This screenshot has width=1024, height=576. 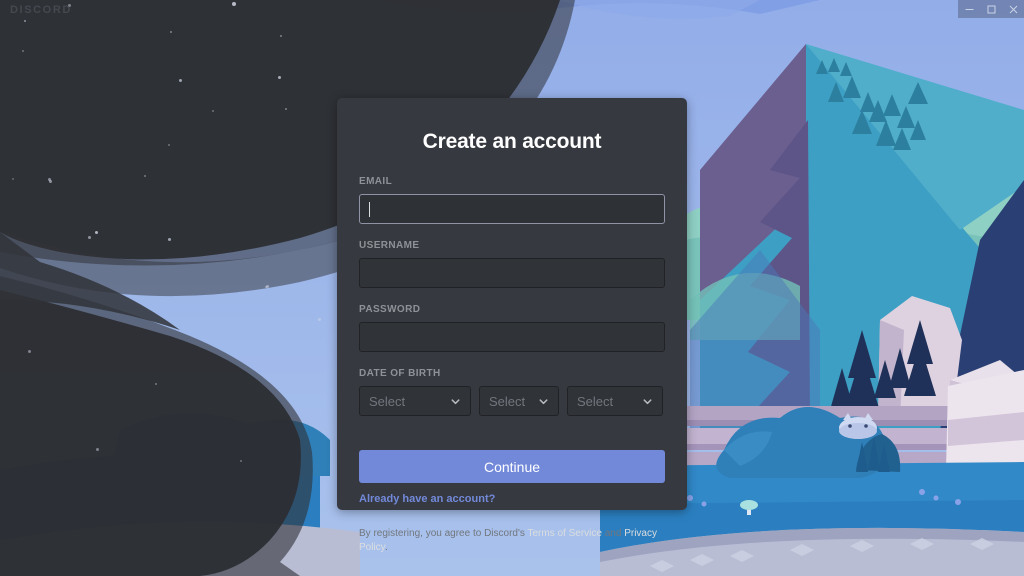 What do you see at coordinates (507, 401) in the screenshot?
I see `dob-day-value: Select` at bounding box center [507, 401].